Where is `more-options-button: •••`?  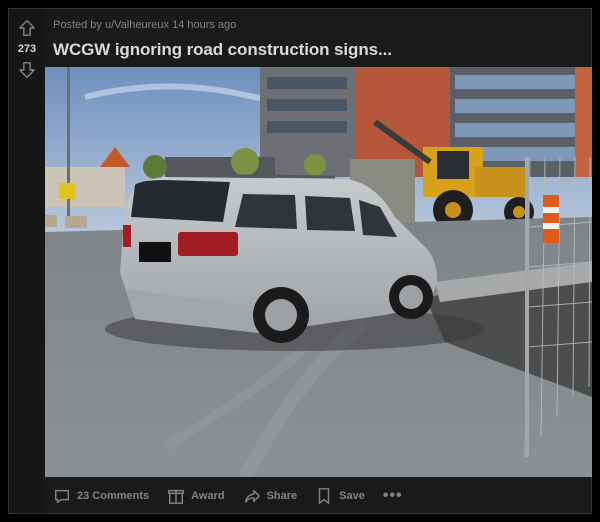
more-options-button: ••• is located at coordinates (393, 496).